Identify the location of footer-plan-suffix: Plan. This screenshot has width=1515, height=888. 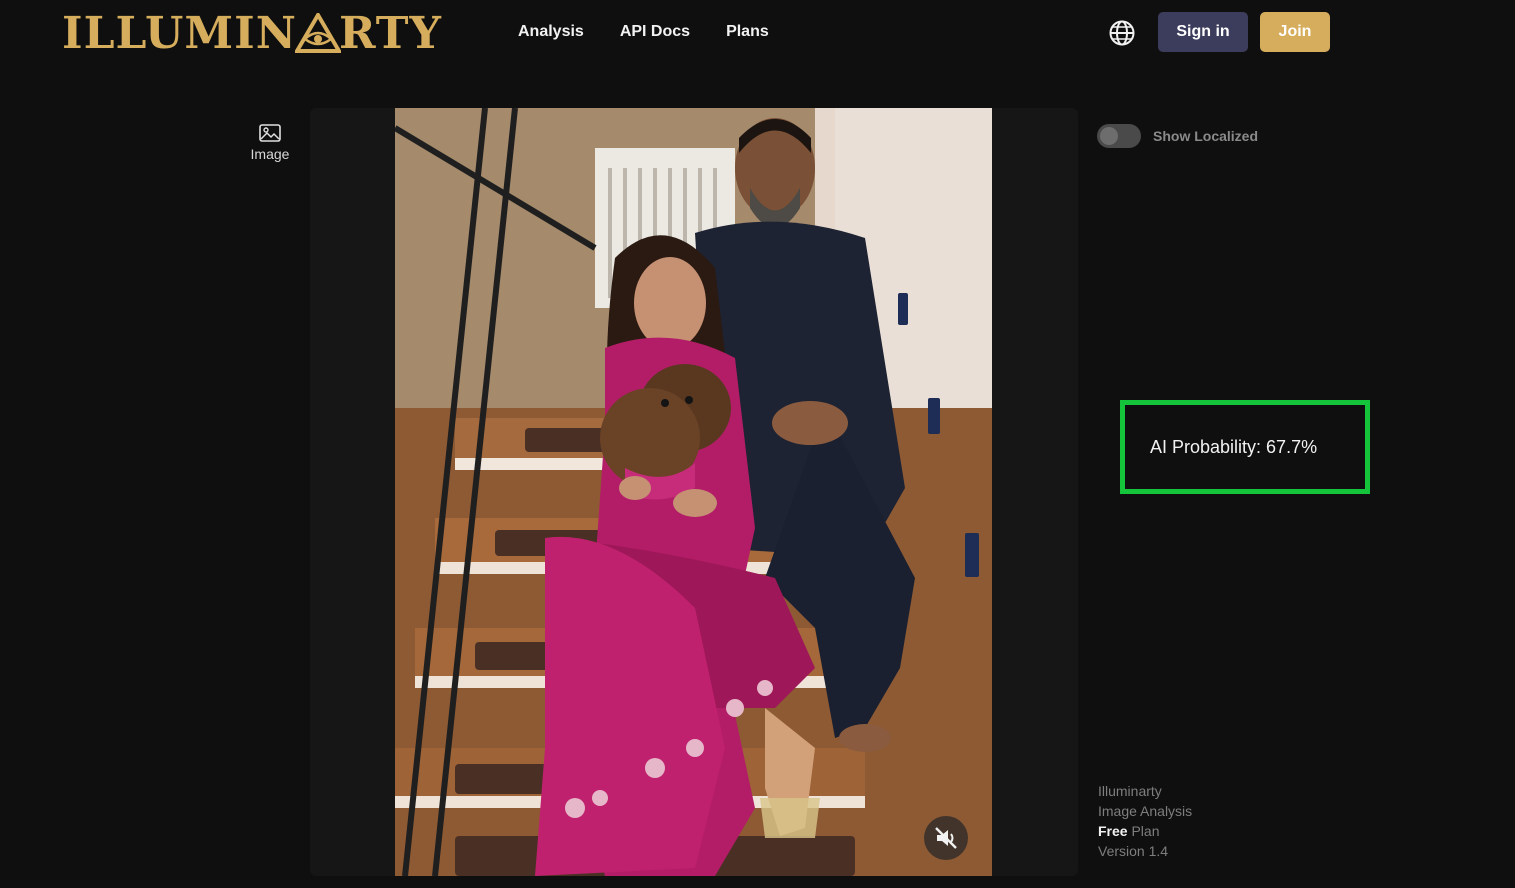
(1143, 831).